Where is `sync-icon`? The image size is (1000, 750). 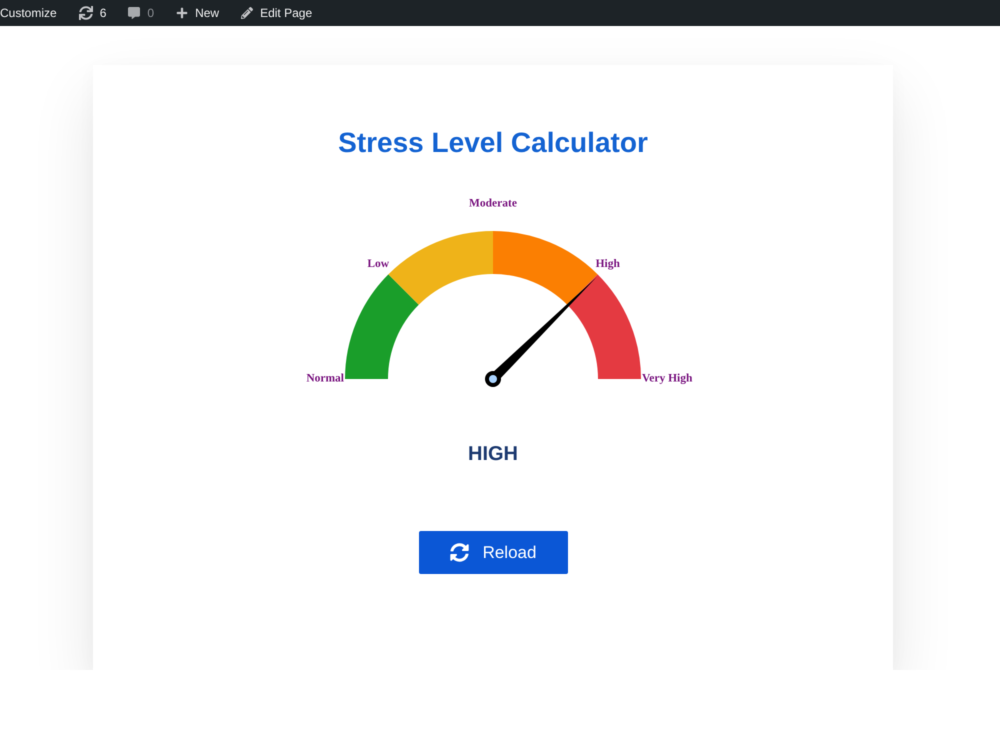
sync-icon is located at coordinates (85, 13).